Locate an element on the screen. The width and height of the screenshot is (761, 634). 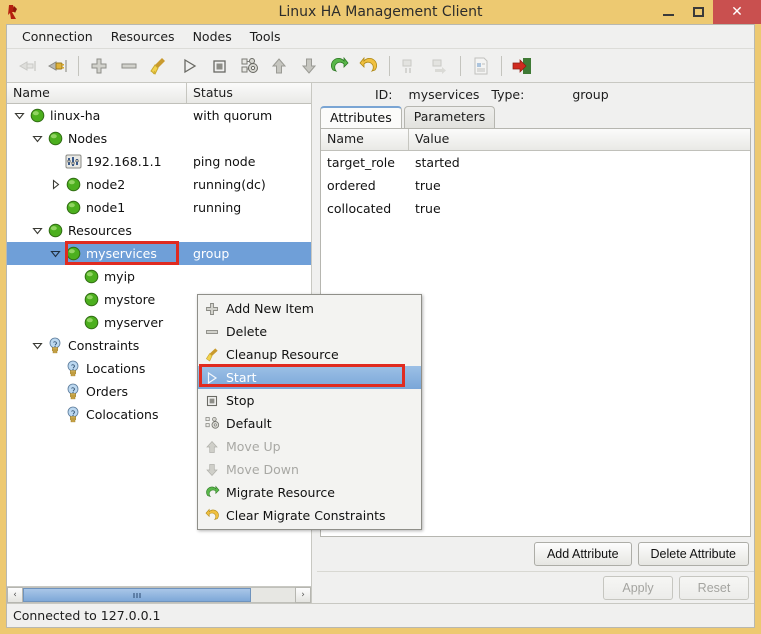
migrate-resource-icon is located at coordinates (339, 66).